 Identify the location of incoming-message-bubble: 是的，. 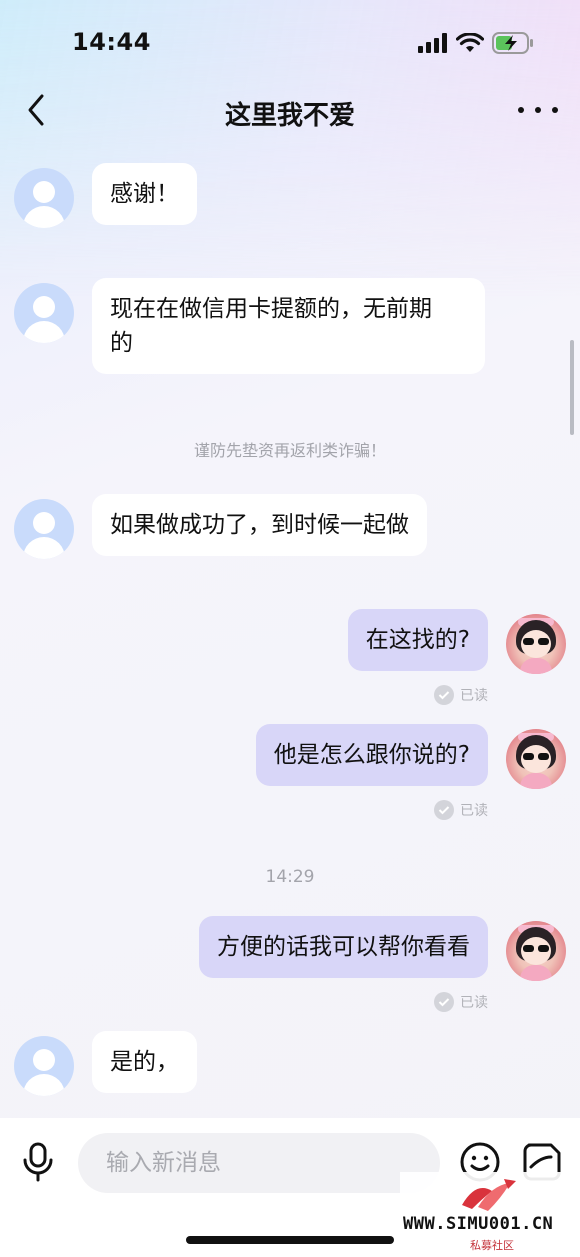
(144, 1062).